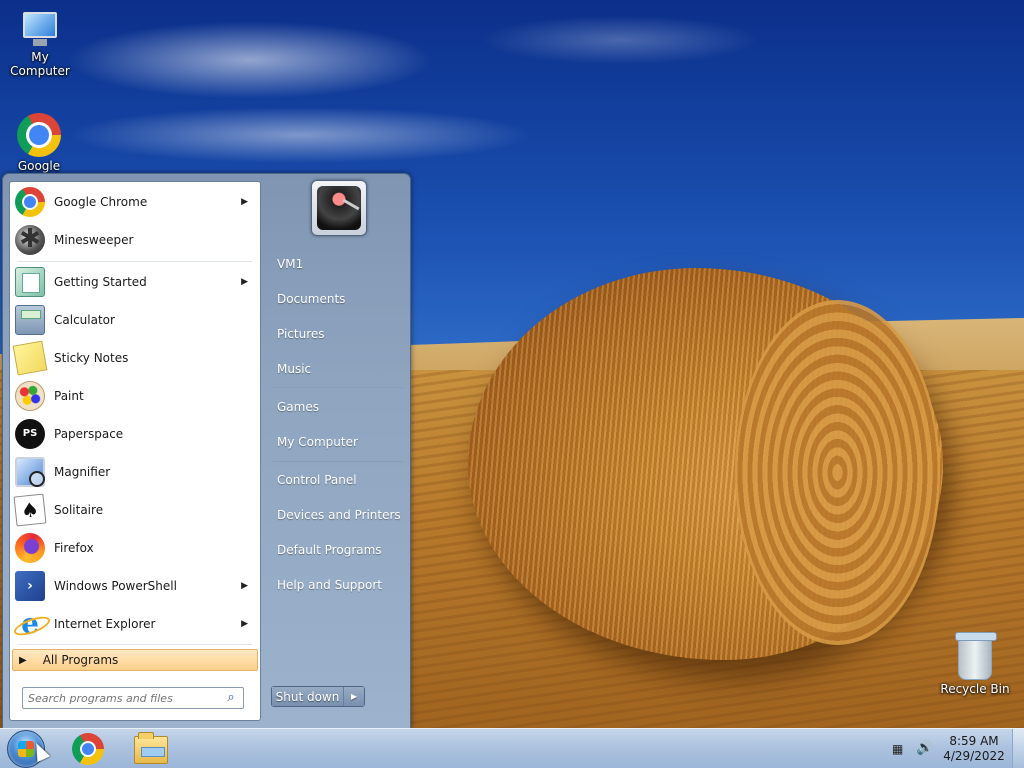 This screenshot has height=768, width=1024. I want to click on all-programs-divider, so click(135, 644).